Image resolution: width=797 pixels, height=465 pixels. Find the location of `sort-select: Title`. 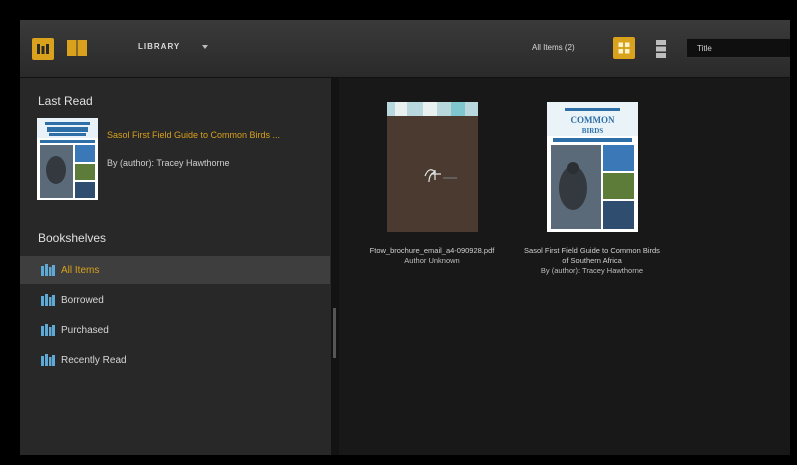

sort-select: Title is located at coordinates (738, 48).